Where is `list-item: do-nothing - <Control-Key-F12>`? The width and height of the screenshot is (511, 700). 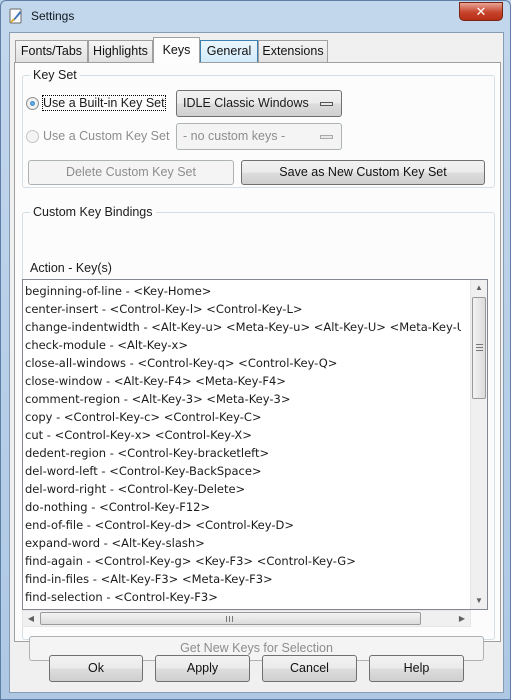
list-item: do-nothing - <Control-Key-F12> is located at coordinates (242, 507).